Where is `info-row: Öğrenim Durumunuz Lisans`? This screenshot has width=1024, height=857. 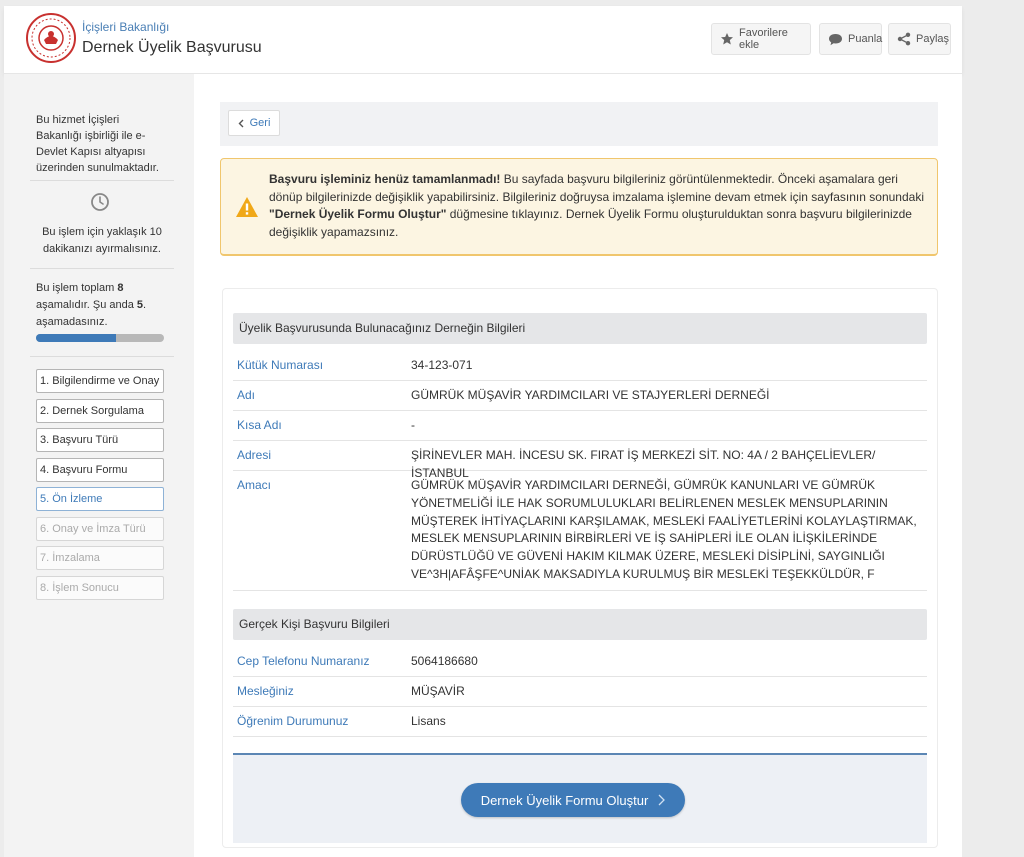
info-row: Öğrenim Durumunuz Lisans is located at coordinates (580, 722).